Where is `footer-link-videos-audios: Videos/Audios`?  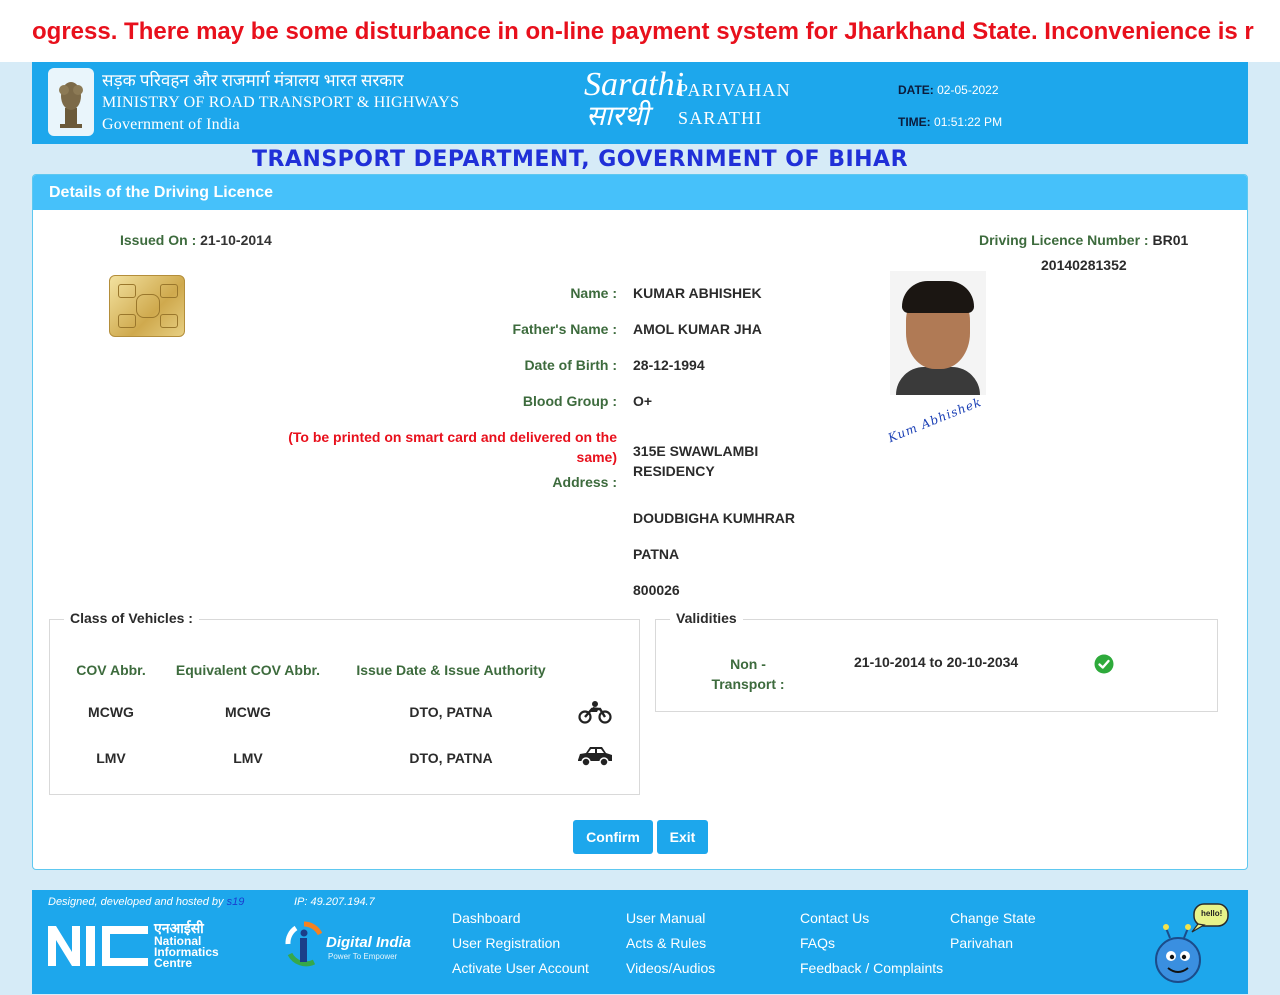 footer-link-videos-audios: Videos/Audios is located at coordinates (670, 968).